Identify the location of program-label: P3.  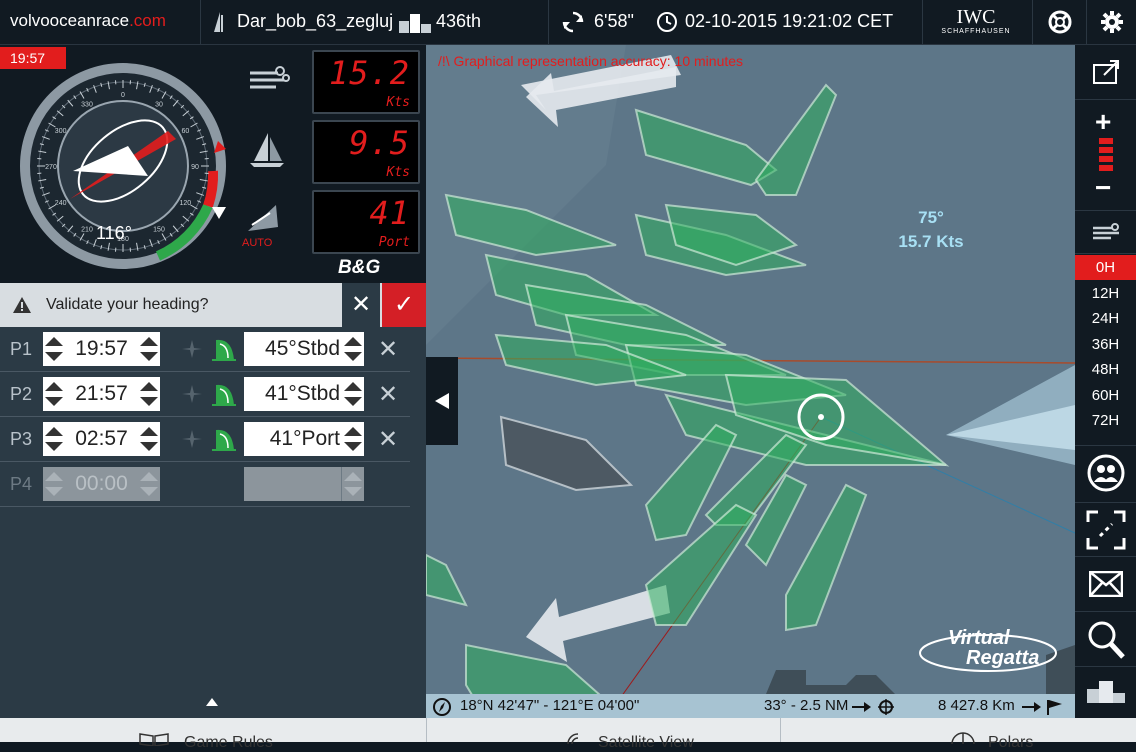
(21, 439).